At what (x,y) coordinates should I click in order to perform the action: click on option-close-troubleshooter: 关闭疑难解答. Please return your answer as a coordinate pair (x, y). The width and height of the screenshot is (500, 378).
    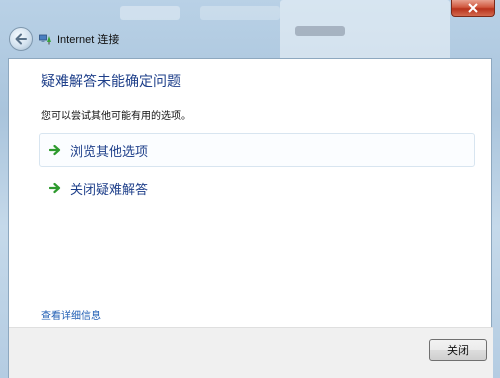
    Looking at the image, I should click on (257, 188).